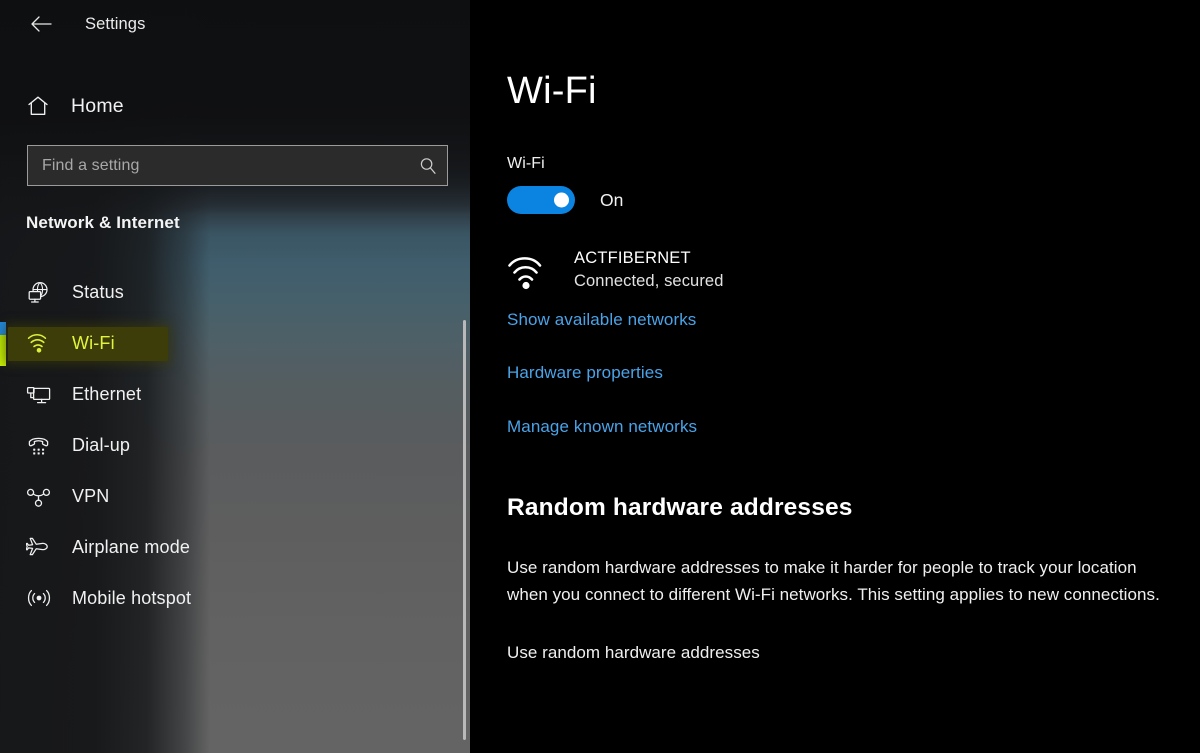  What do you see at coordinates (235, 547) in the screenshot?
I see `sidebar-item-airplane-mode: Airplane mode` at bounding box center [235, 547].